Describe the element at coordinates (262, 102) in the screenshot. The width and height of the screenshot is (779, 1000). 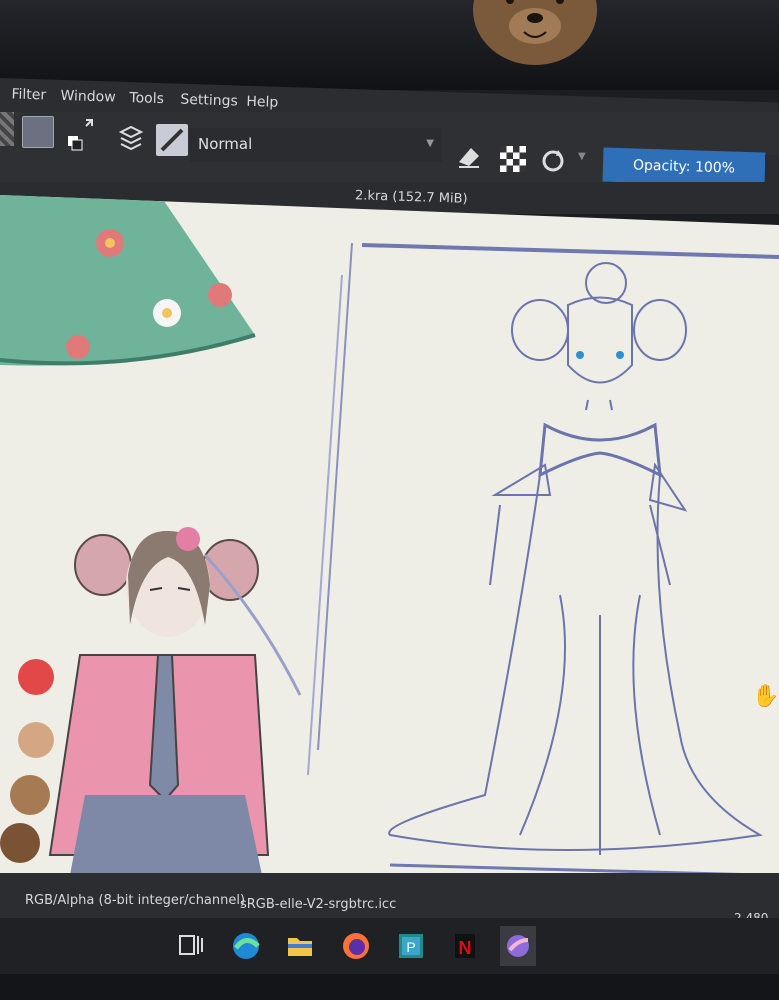
I see `menu-help: Help` at that location.